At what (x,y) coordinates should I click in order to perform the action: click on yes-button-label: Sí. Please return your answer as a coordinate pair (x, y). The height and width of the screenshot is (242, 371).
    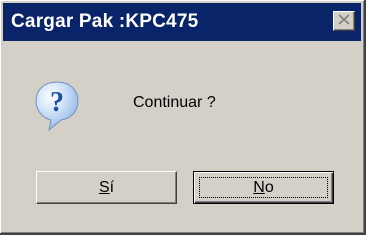
    Looking at the image, I should click on (106, 187).